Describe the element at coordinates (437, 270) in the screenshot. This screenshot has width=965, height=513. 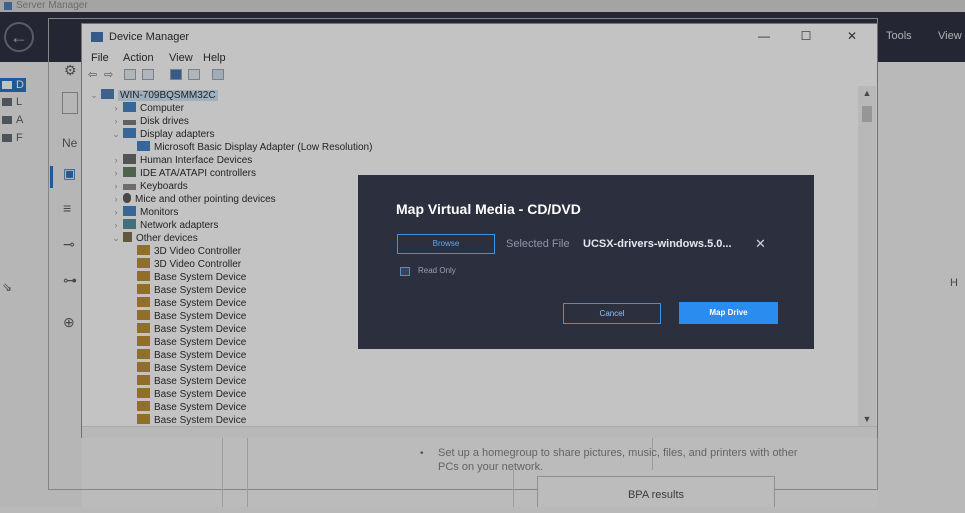
I see `read-only-label: Read Only` at that location.